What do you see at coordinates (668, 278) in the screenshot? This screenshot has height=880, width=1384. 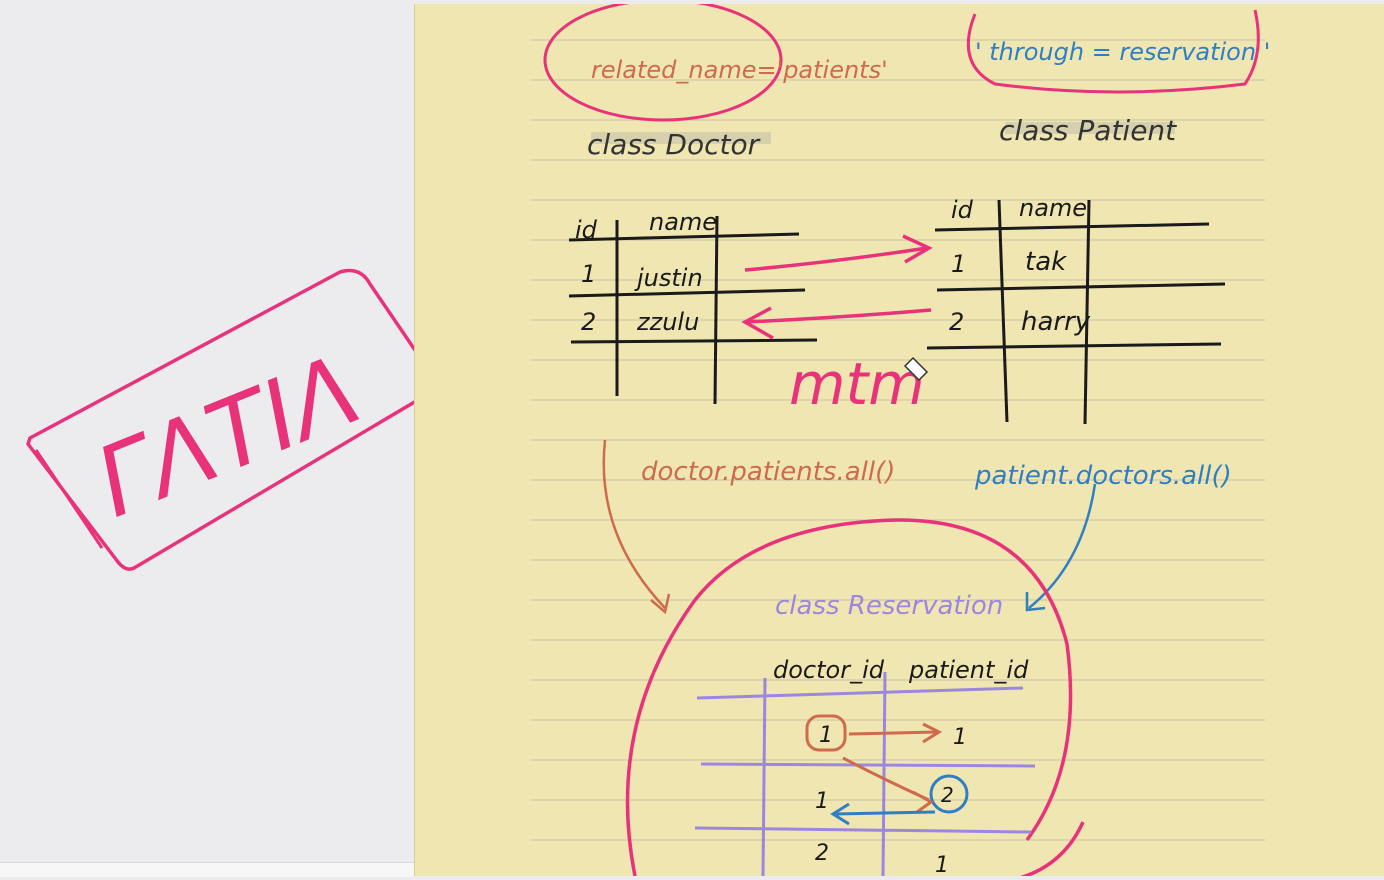 I see `doctor-row1-name: justin` at bounding box center [668, 278].